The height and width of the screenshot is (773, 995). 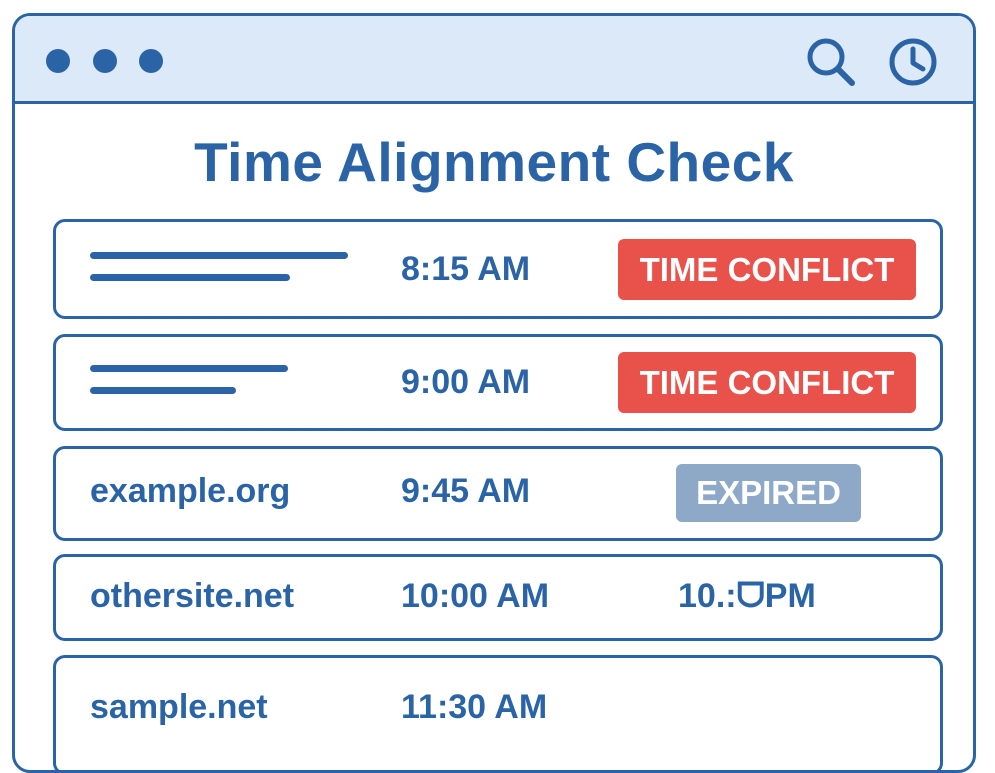 I want to click on time-value: 8:15 AM, so click(x=466, y=269).